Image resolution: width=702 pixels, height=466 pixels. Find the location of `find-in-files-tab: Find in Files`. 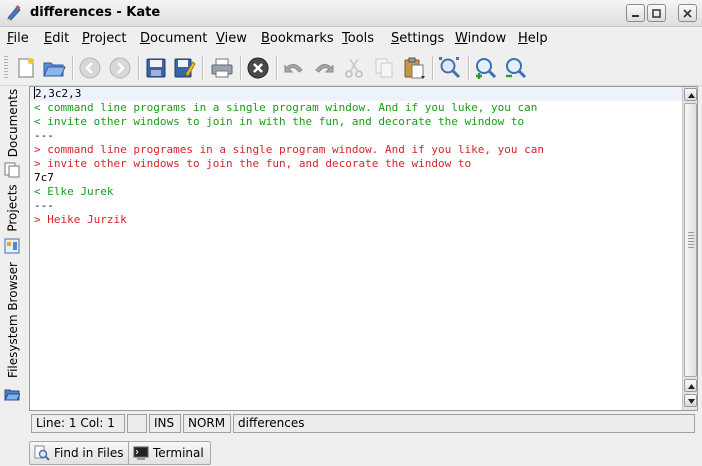

find-in-files-tab: Find in Files is located at coordinates (80, 453).